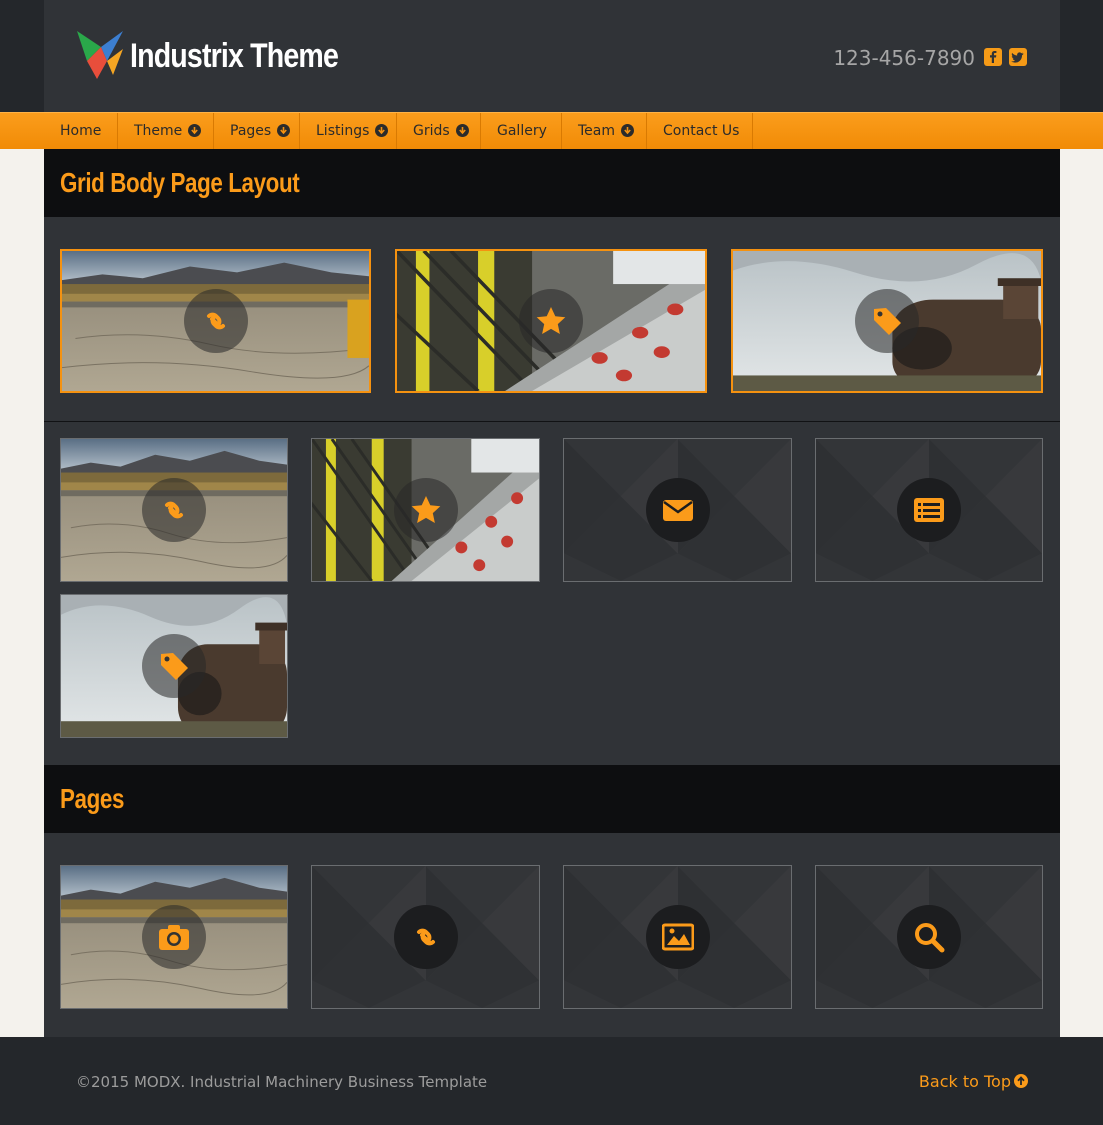 This screenshot has height=1125, width=1103. What do you see at coordinates (904, 58) in the screenshot?
I see `phone-number: 123-456-7890` at bounding box center [904, 58].